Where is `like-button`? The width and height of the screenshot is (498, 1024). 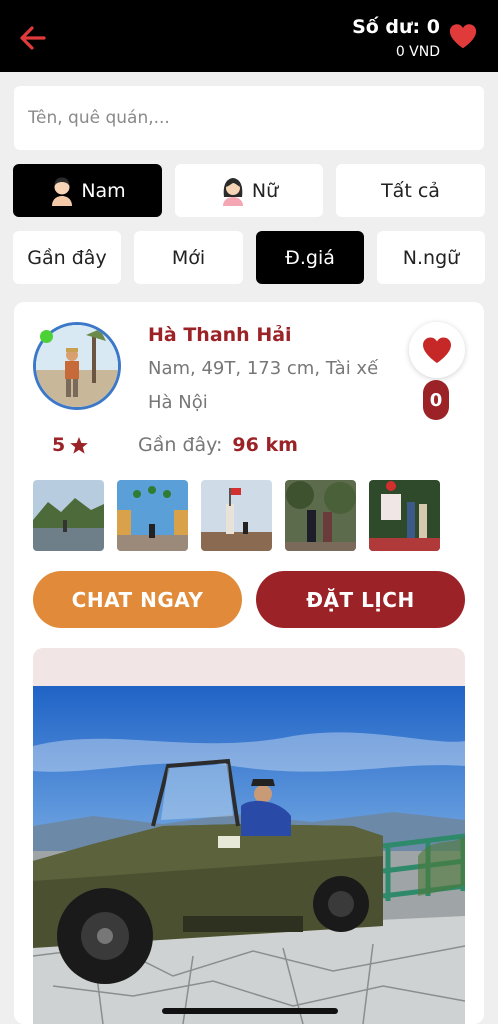 like-button is located at coordinates (437, 350).